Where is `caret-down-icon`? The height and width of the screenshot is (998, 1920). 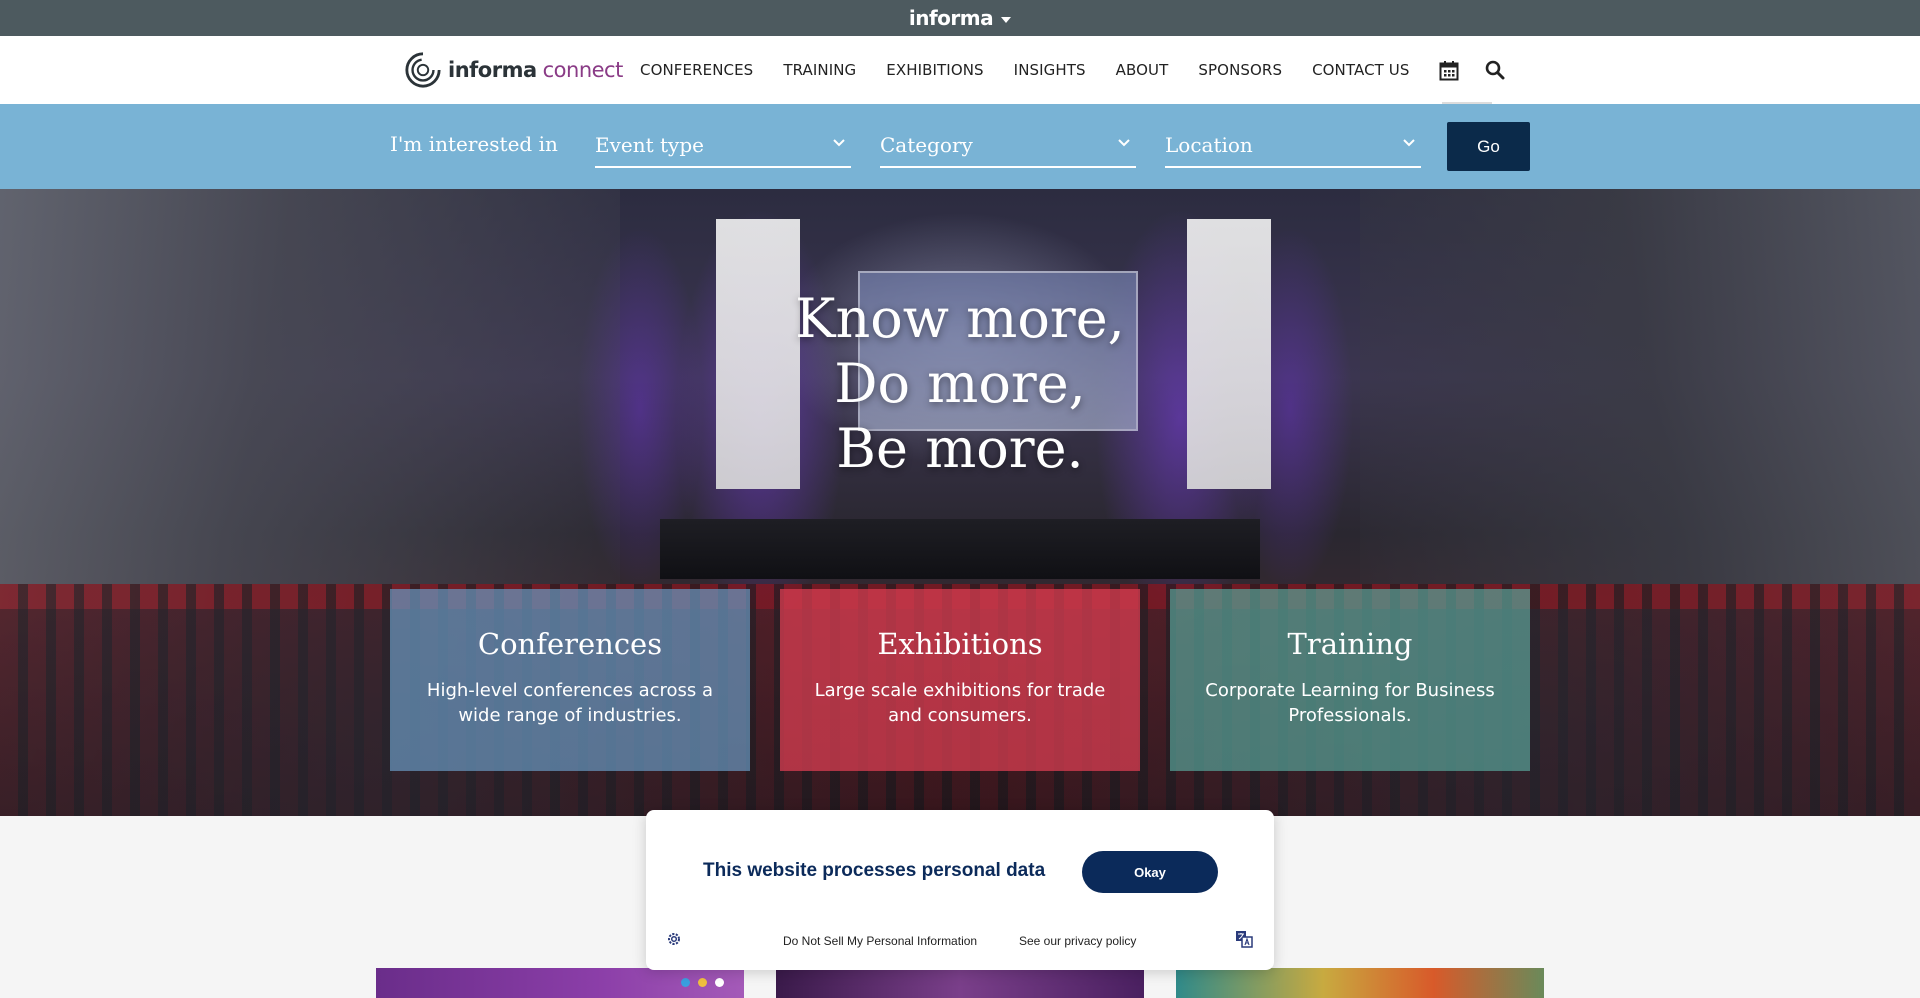
caret-down-icon is located at coordinates (1006, 19).